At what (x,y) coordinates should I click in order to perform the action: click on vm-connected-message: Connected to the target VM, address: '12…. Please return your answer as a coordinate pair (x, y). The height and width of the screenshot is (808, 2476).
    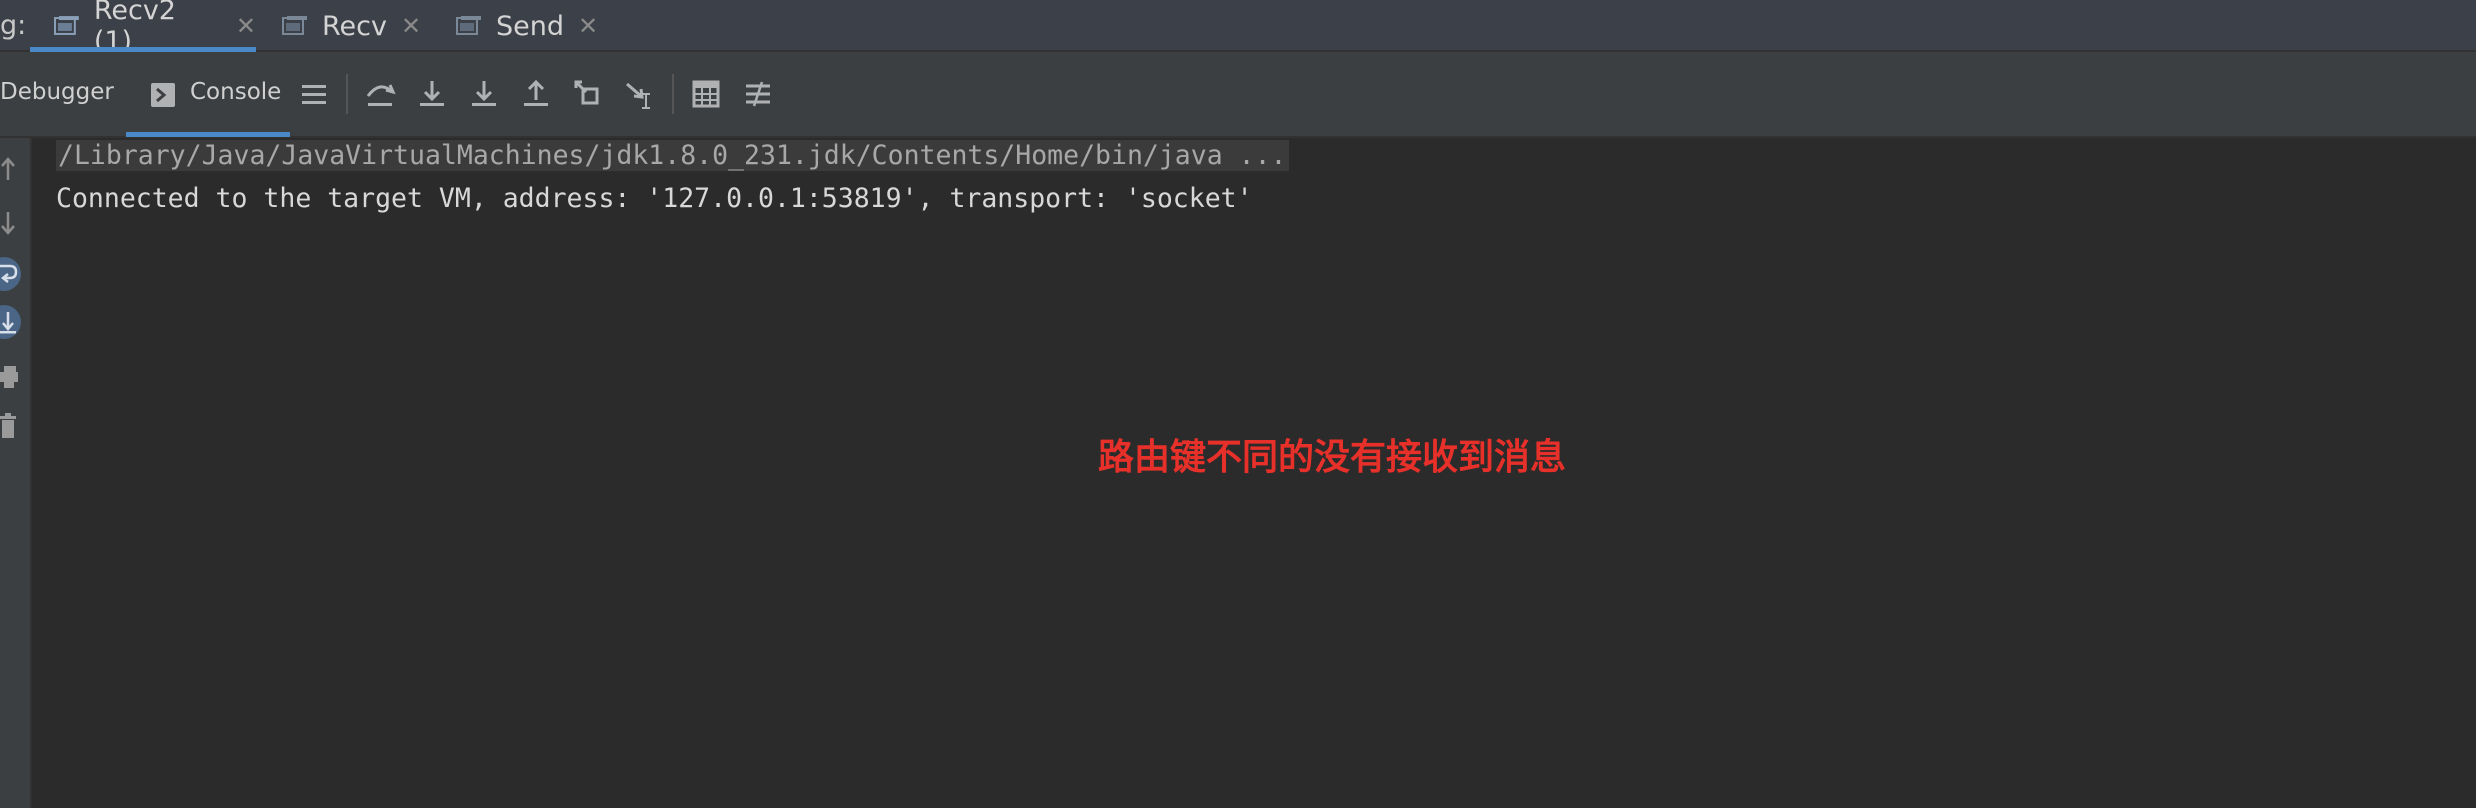
    Looking at the image, I should click on (654, 198).